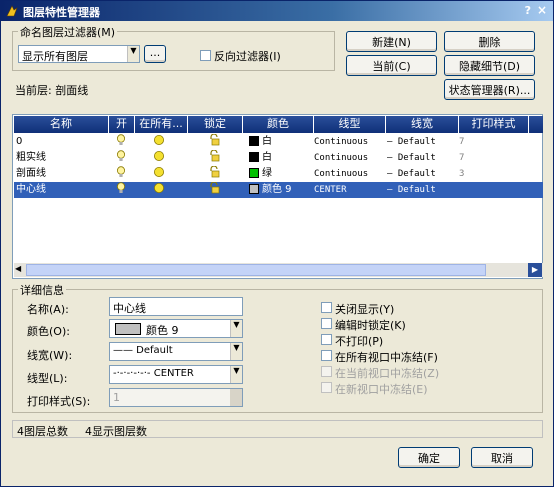 This screenshot has width=554, height=487. I want to click on col-header-plotstyle: 打印样式, so click(494, 124).